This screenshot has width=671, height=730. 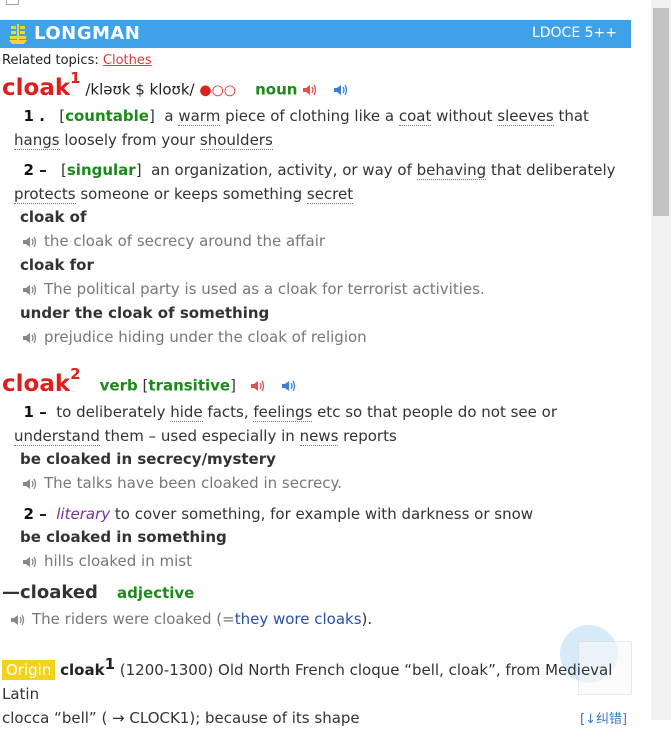 I want to click on headword: cloak1, so click(x=41, y=85).